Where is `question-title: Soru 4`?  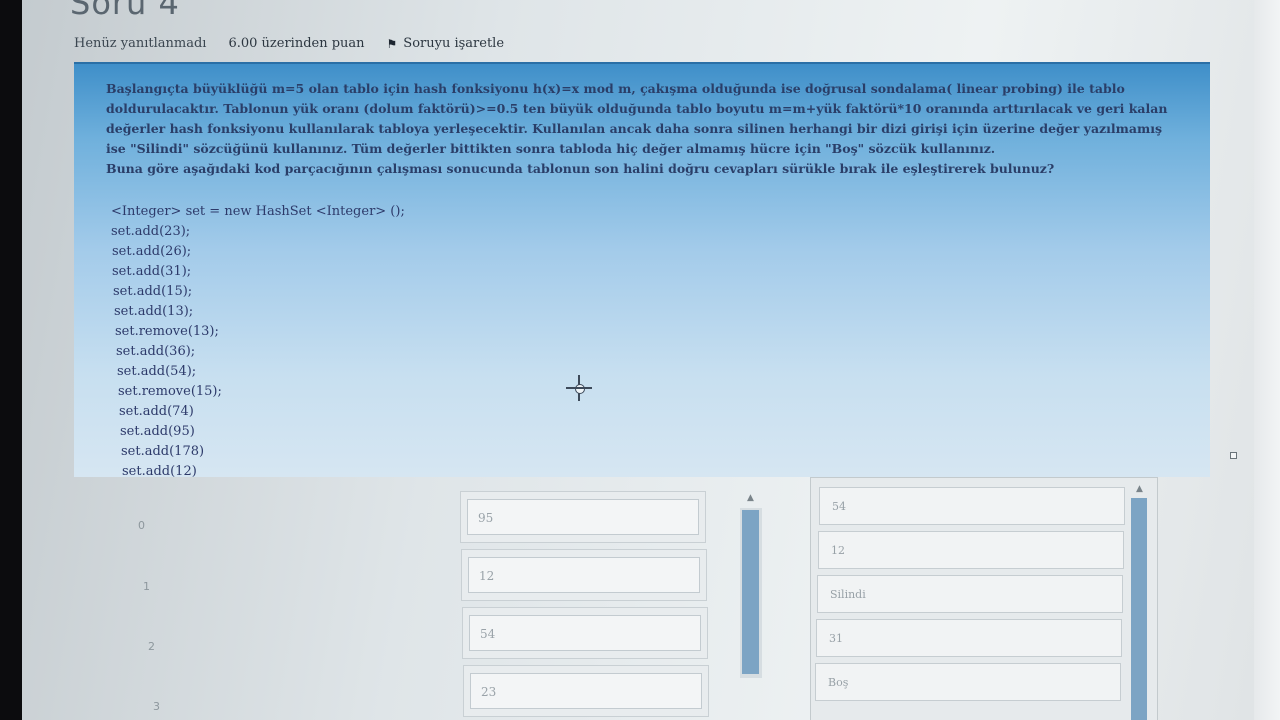
question-title: Soru 4 is located at coordinates (125, 11).